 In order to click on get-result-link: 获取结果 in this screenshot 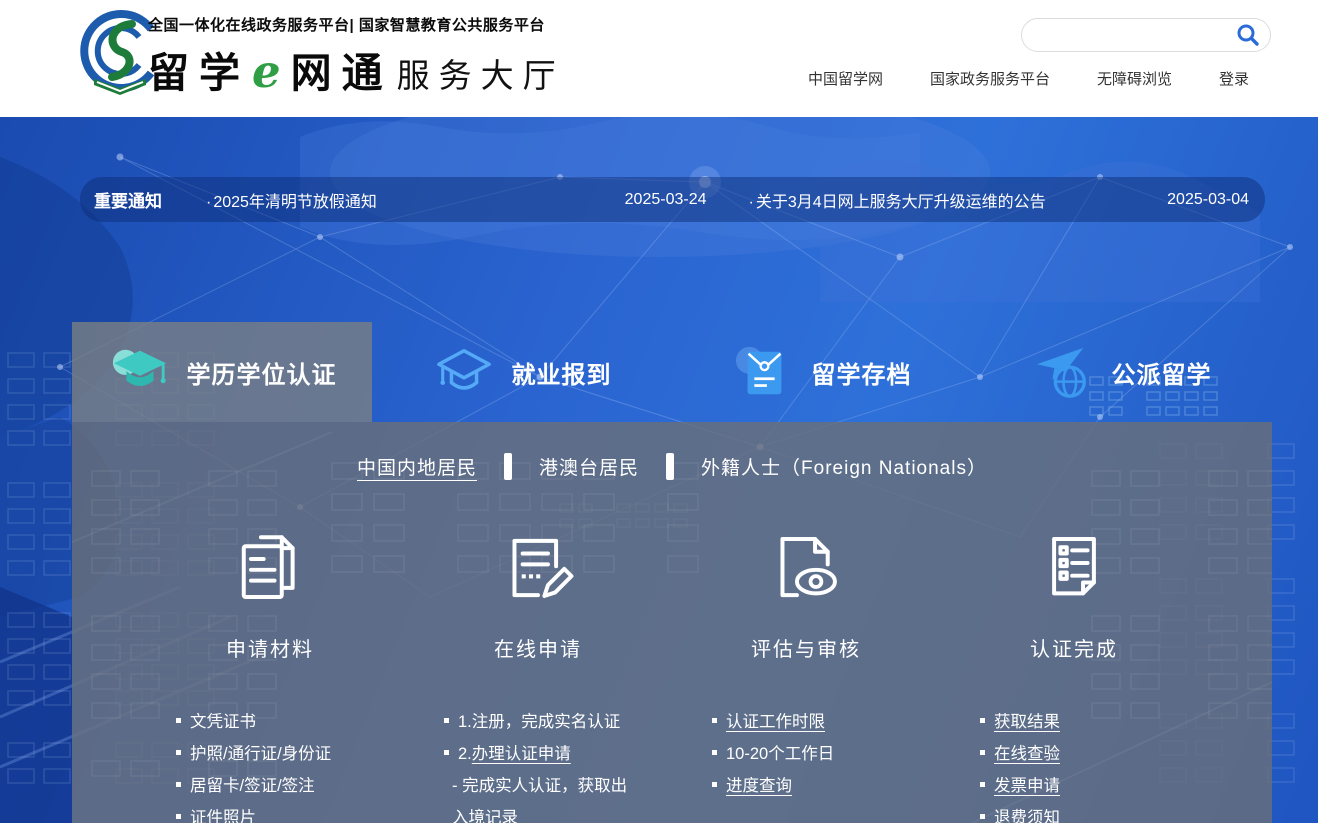, I will do `click(1027, 722)`.